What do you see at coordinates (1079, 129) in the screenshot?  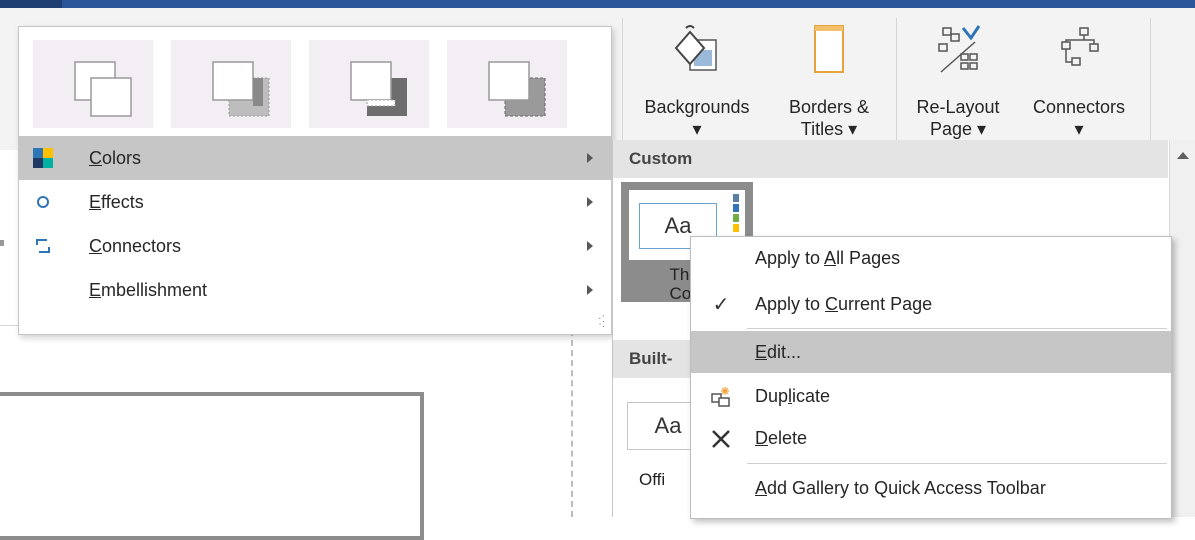 I see `connectors-ribbon-dropdown-icon: ▾` at bounding box center [1079, 129].